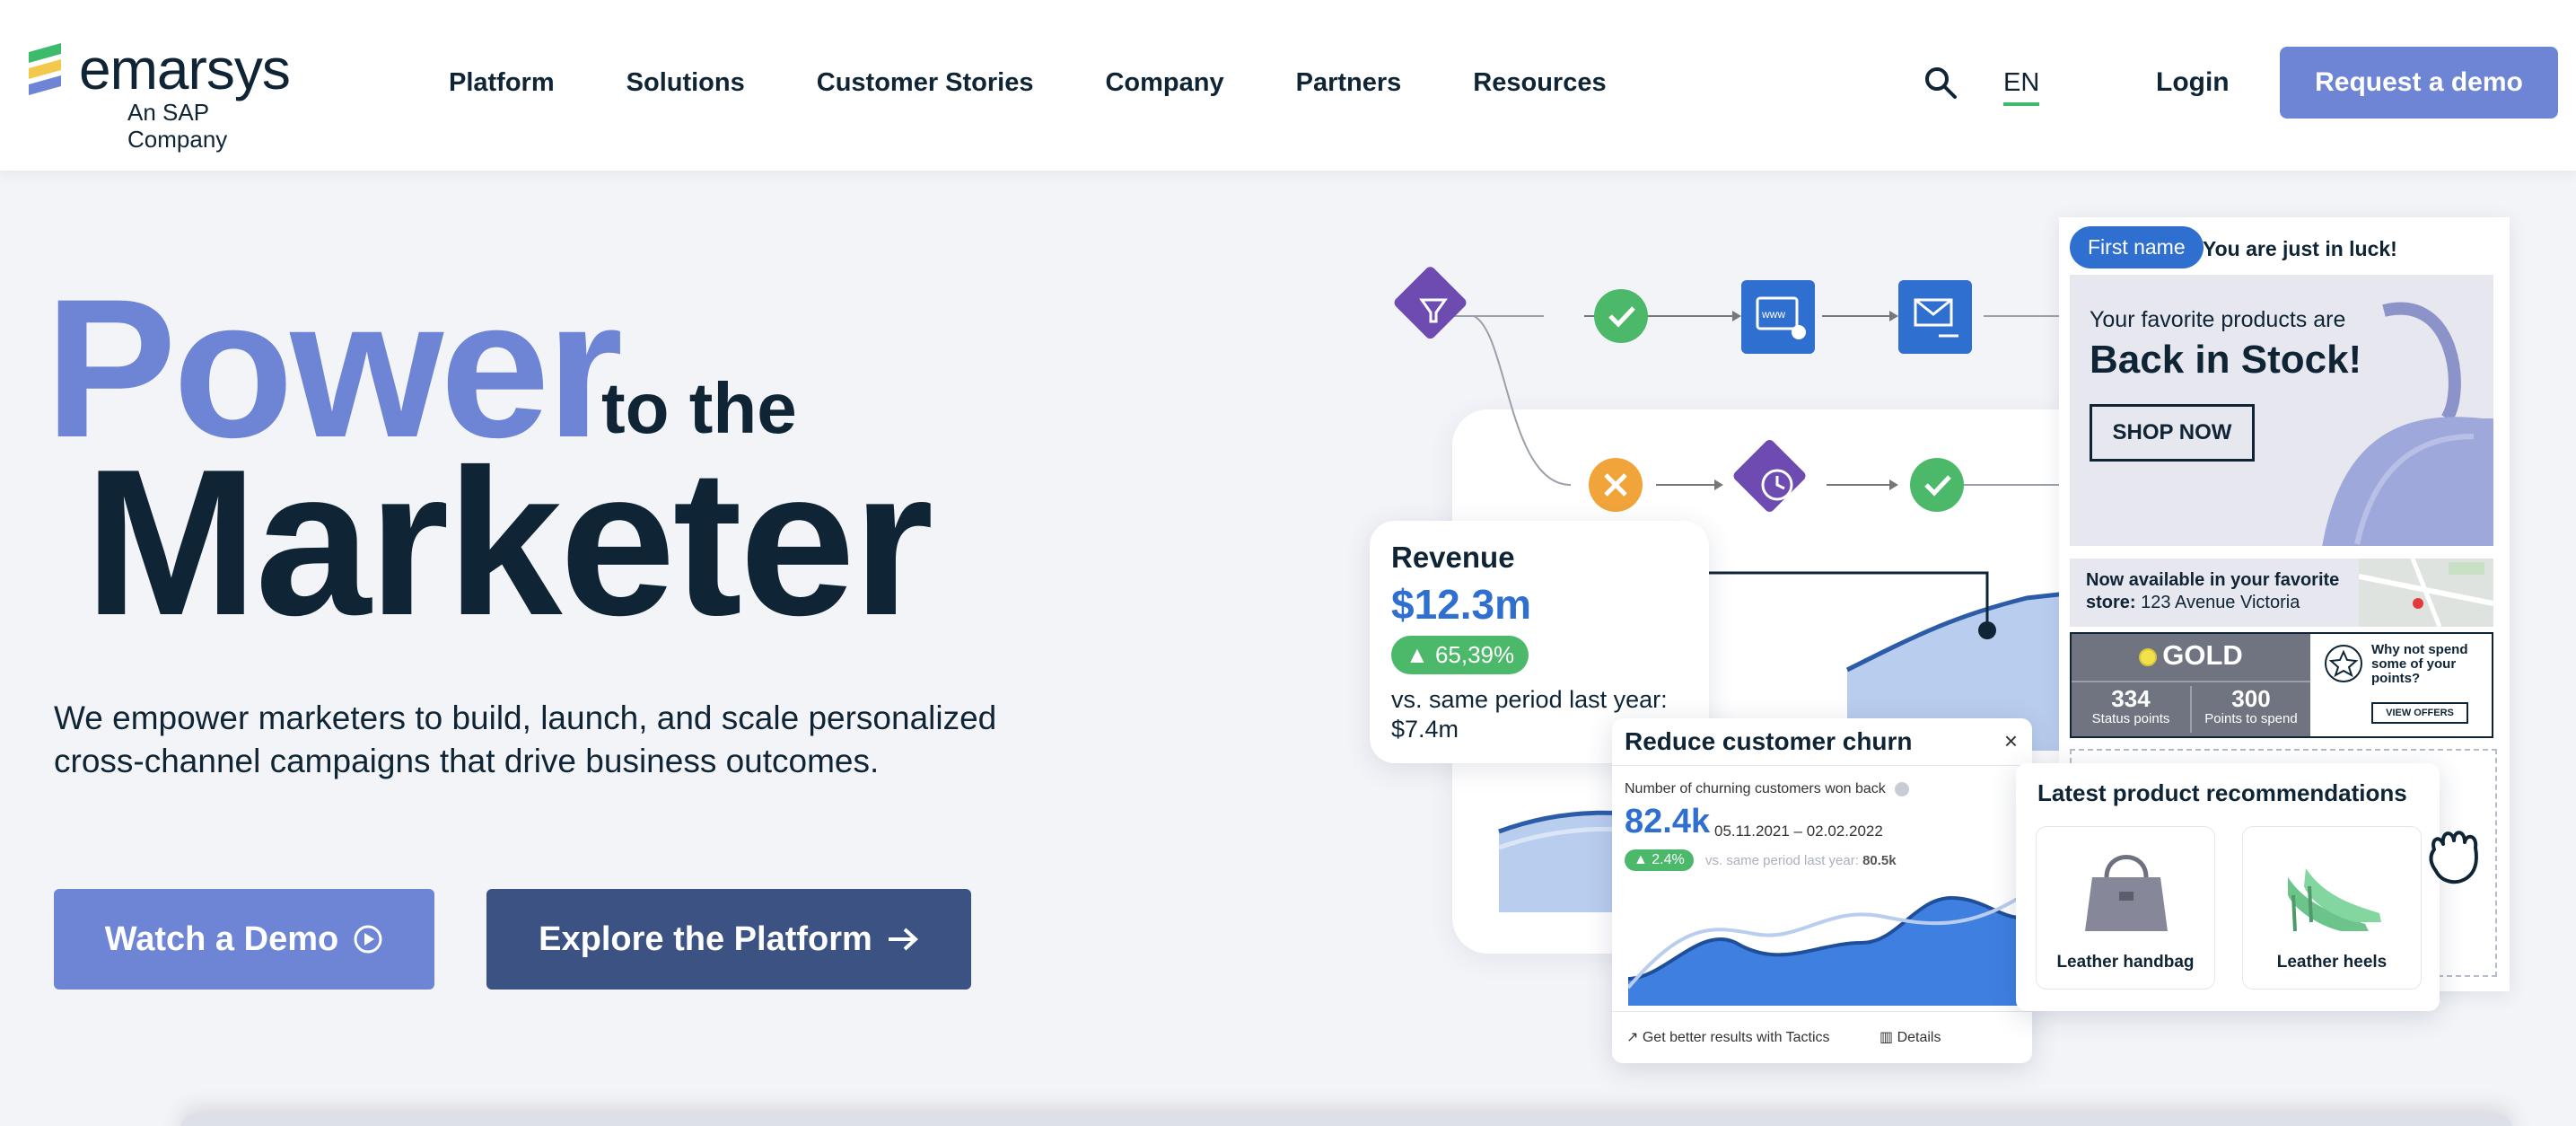  I want to click on tactics-label: Get better results with Tactics, so click(1736, 1037).